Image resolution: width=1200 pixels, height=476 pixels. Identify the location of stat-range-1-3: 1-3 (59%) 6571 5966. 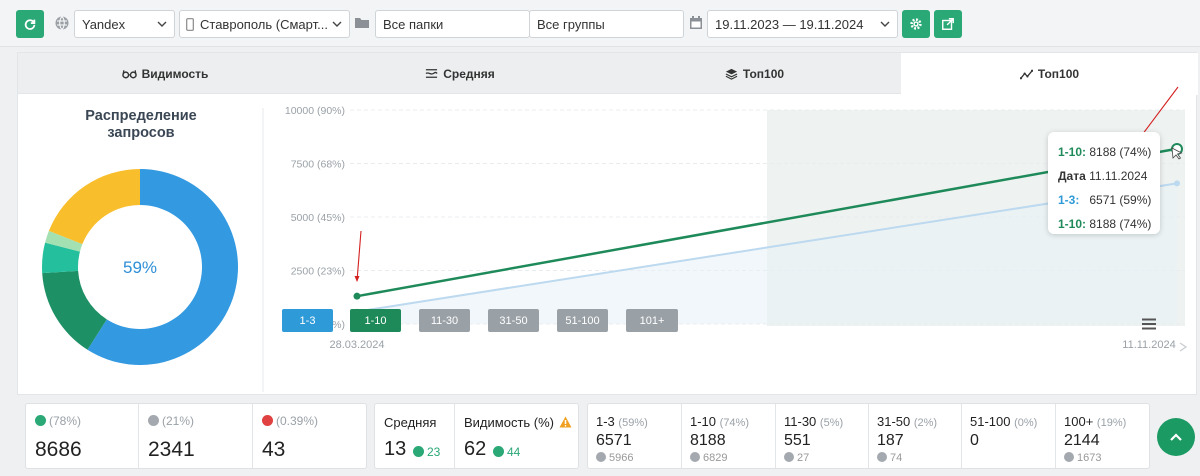
(635, 436).